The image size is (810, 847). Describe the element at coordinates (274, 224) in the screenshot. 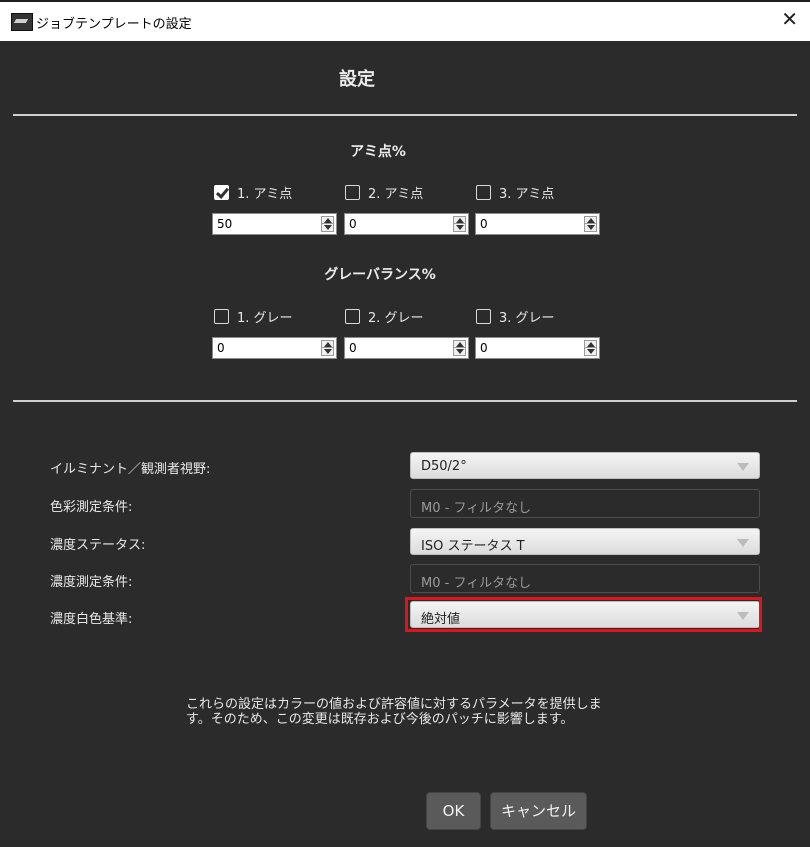

I see `ami-spinner-1: 50` at that location.